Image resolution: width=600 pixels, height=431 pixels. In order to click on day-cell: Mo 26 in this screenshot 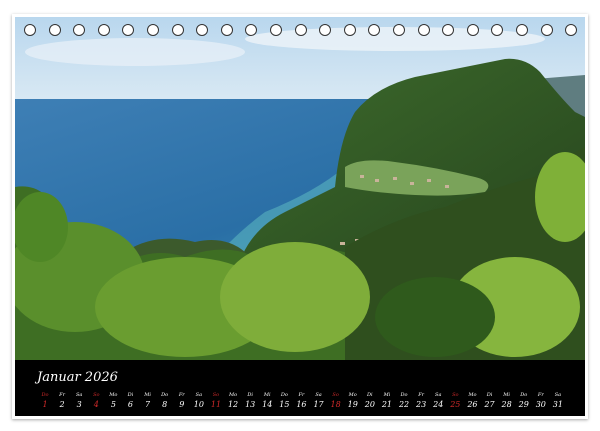, I will do `click(472, 401)`.